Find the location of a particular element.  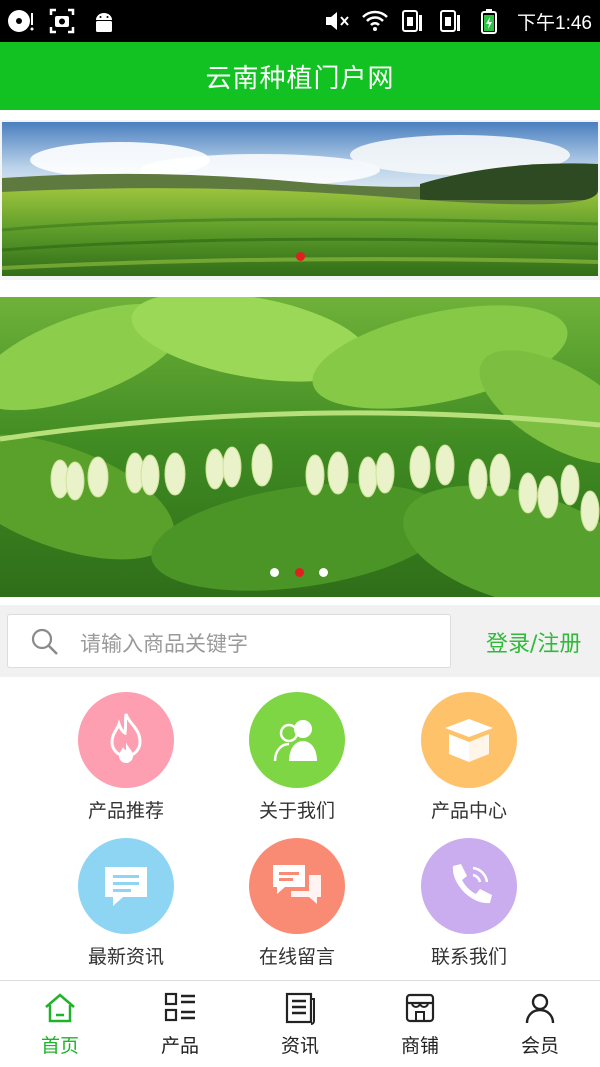

menu-contact-us: 联系我们 is located at coordinates (469, 903).